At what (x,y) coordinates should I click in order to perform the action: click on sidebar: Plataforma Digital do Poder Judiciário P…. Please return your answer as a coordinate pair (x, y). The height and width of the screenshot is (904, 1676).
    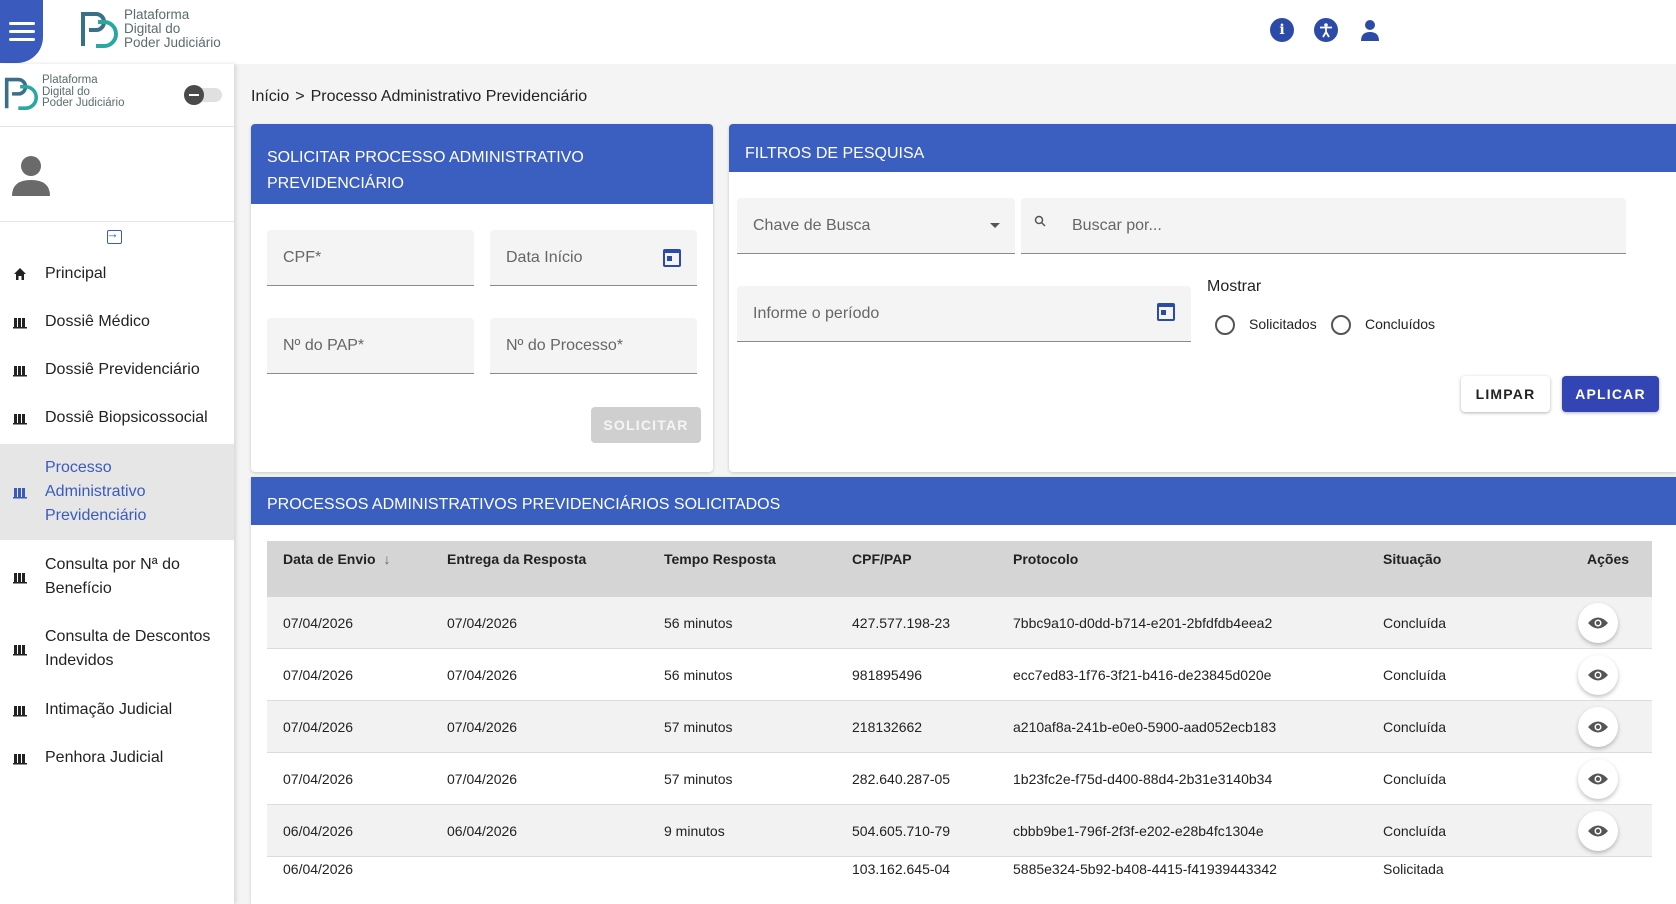
    Looking at the image, I should click on (117, 484).